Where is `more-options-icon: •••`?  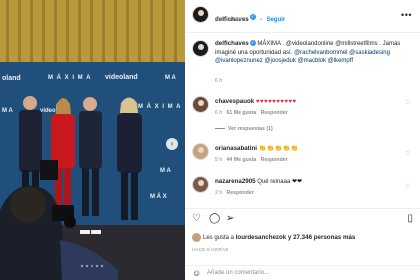
more-options-icon: ••• is located at coordinates (406, 15).